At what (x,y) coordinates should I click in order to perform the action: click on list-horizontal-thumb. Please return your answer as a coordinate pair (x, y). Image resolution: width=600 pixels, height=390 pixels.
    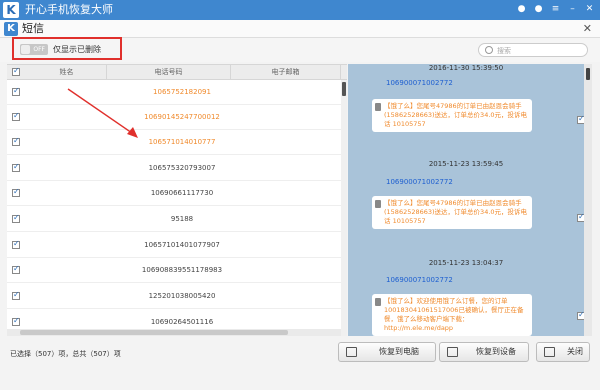
    Looking at the image, I should click on (154, 332).